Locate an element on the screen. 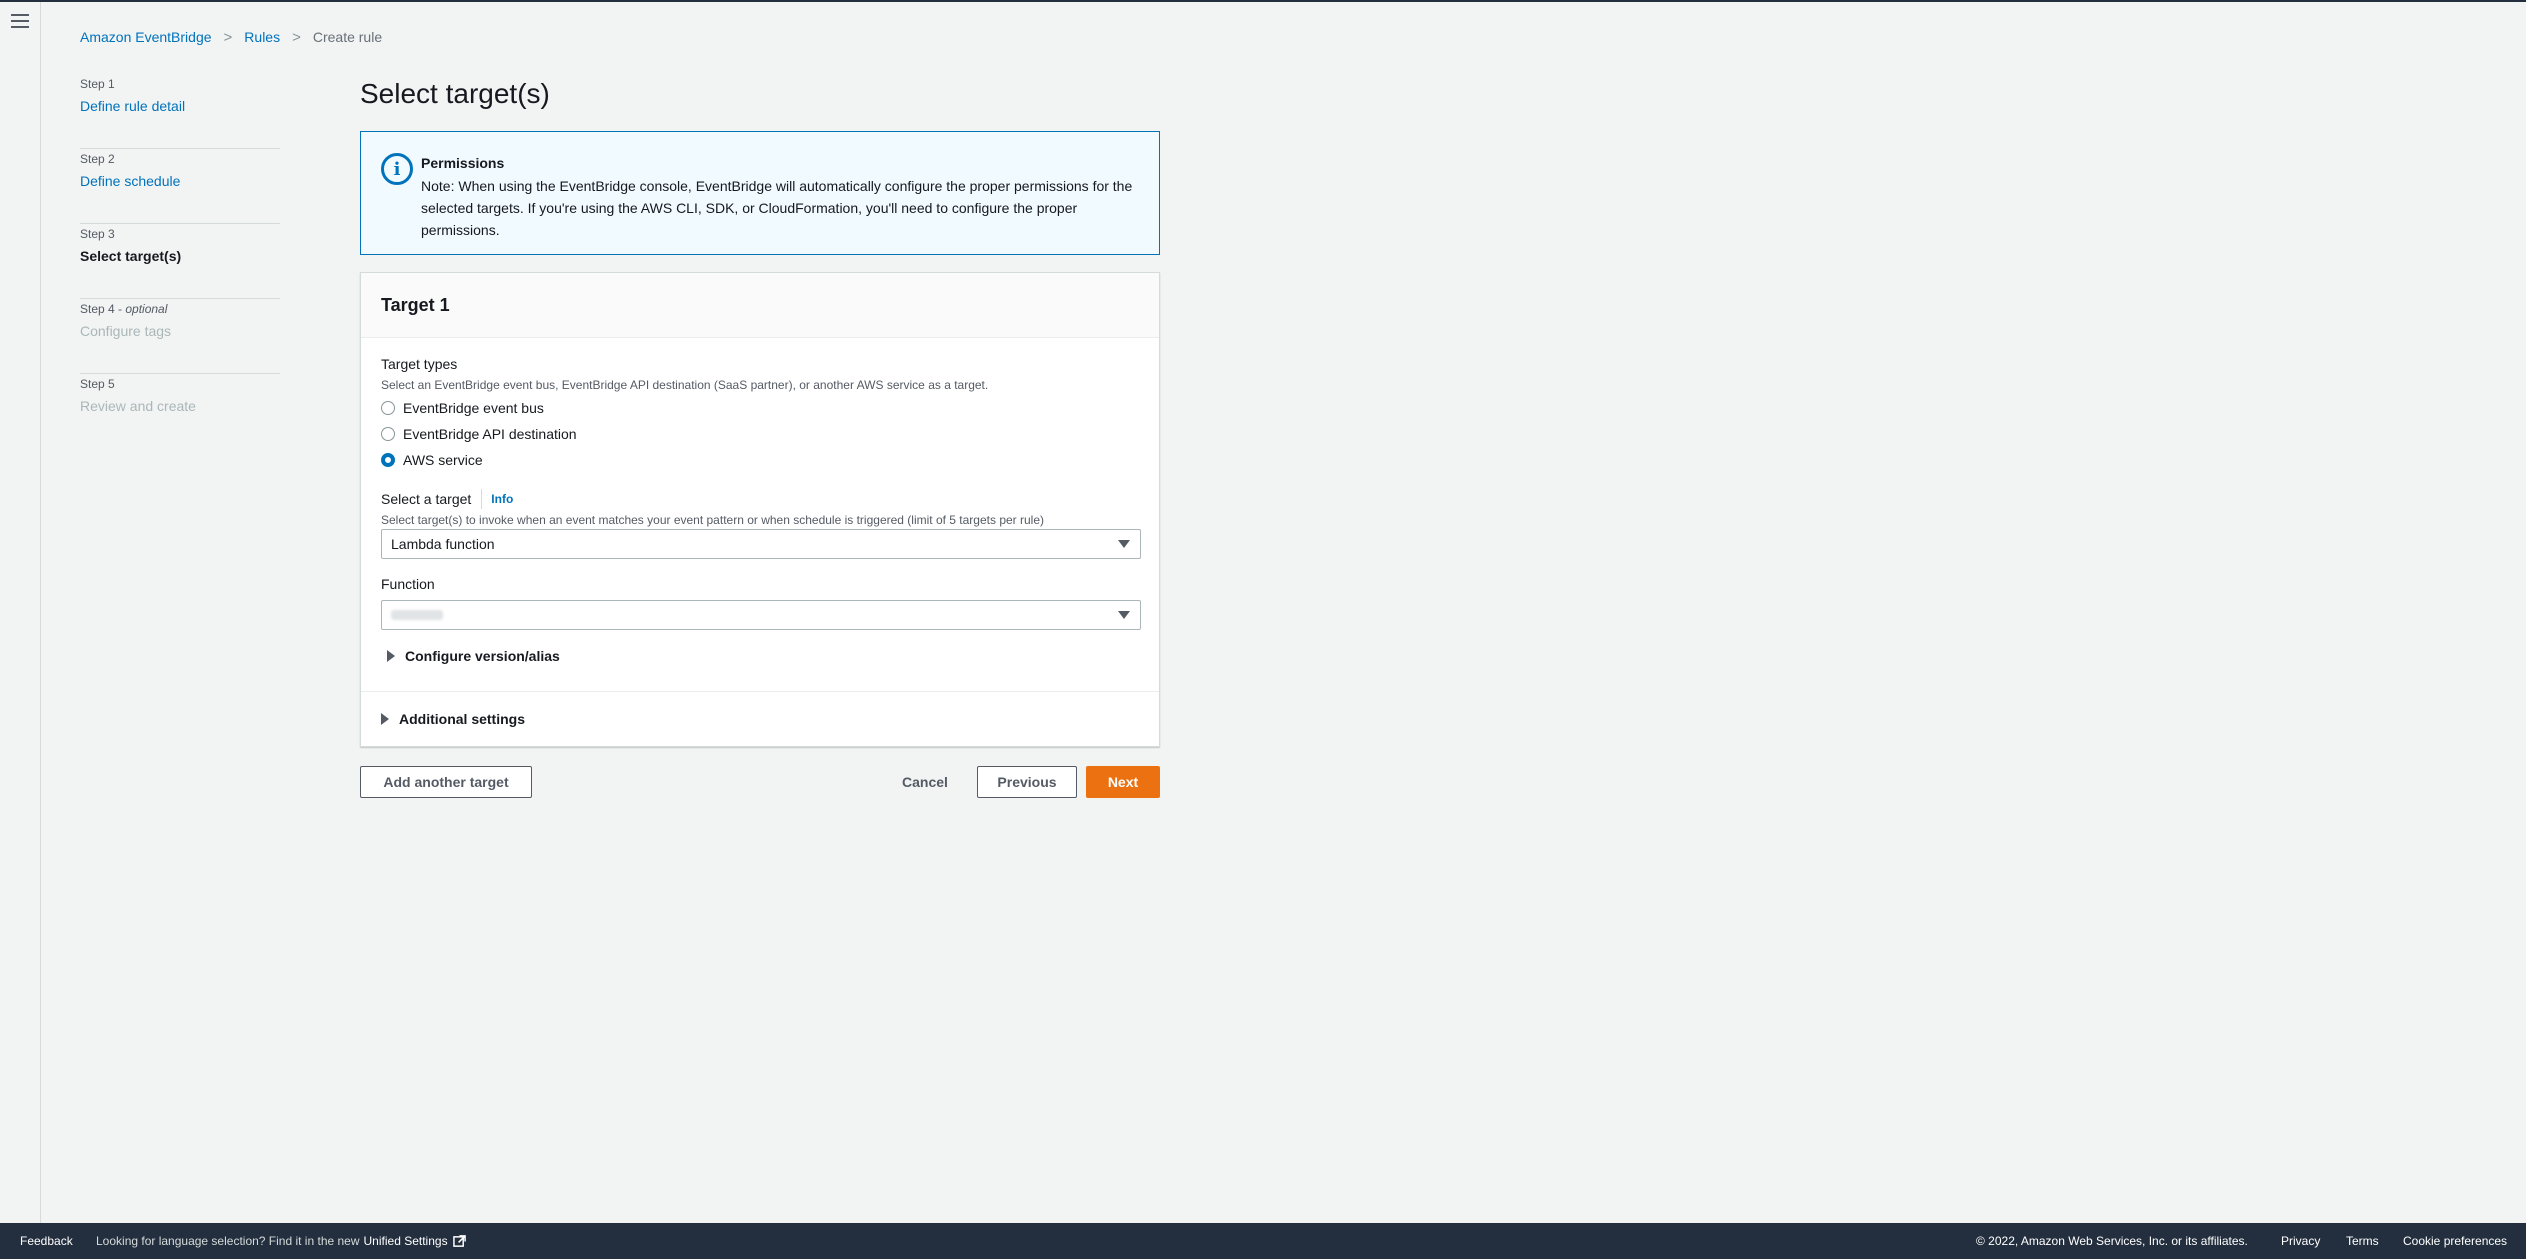 Image resolution: width=2526 pixels, height=1259 pixels. step-configure-tags: Configure tags is located at coordinates (126, 331).